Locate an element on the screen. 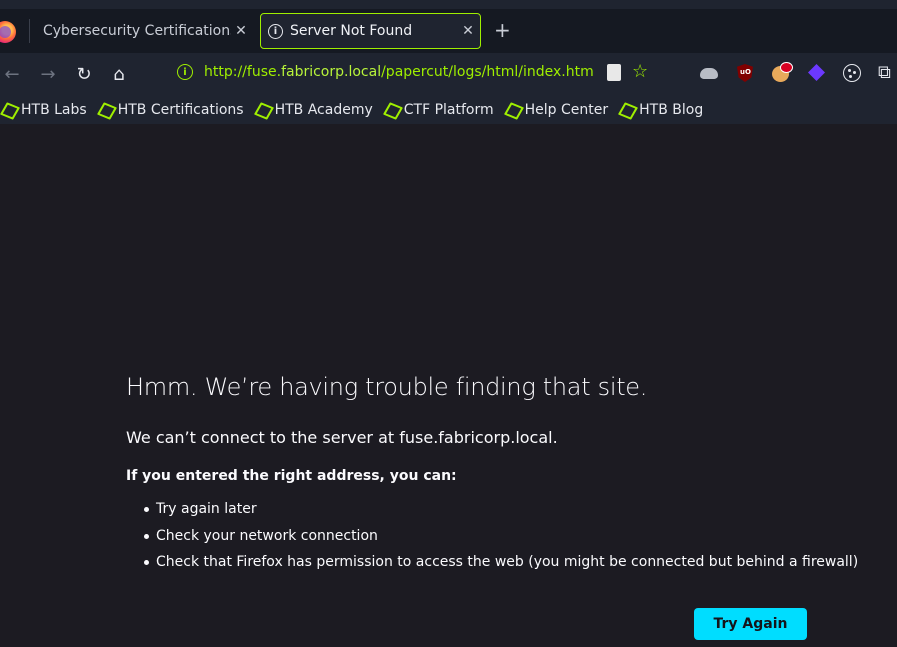 Image resolution: width=897 pixels, height=647 pixels. bookmark-label: HTB Certifications is located at coordinates (180, 109).